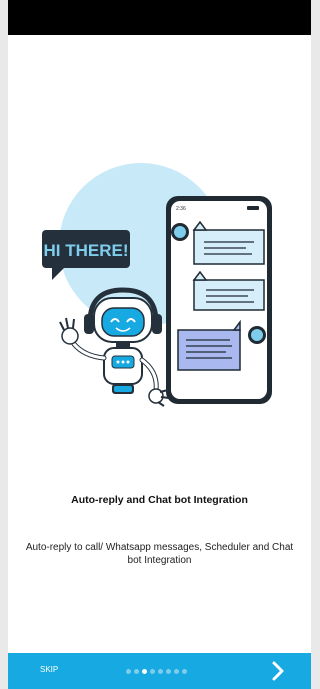 This screenshot has width=320, height=689. I want to click on skip-button: SKIP, so click(49, 669).